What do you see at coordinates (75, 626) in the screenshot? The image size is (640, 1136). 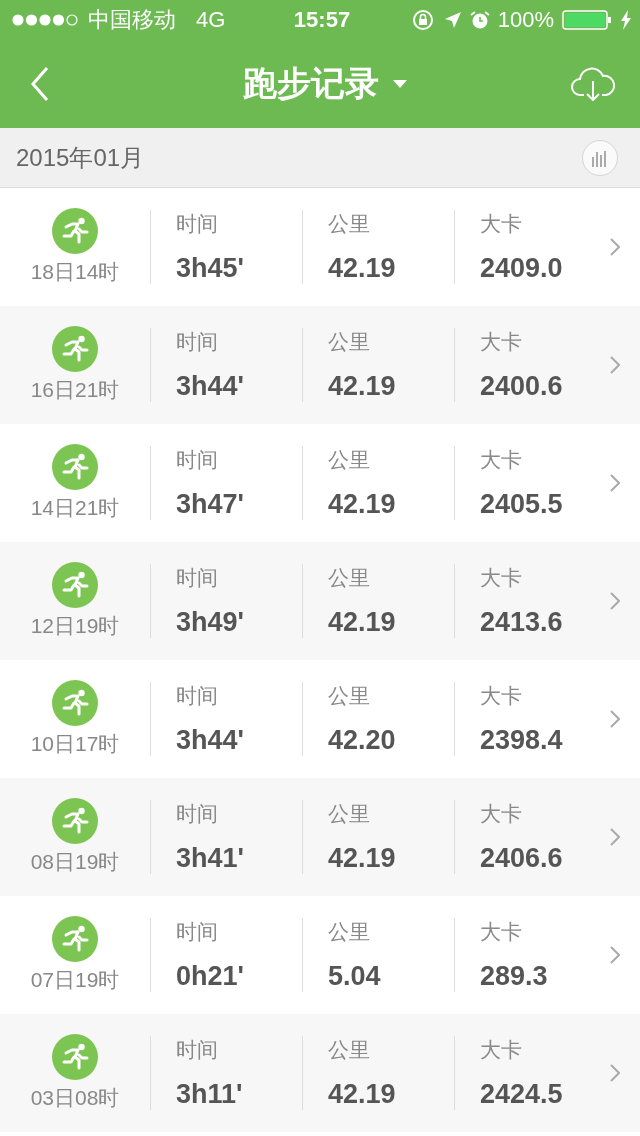 I see `record-datetime: 12日19时` at bounding box center [75, 626].